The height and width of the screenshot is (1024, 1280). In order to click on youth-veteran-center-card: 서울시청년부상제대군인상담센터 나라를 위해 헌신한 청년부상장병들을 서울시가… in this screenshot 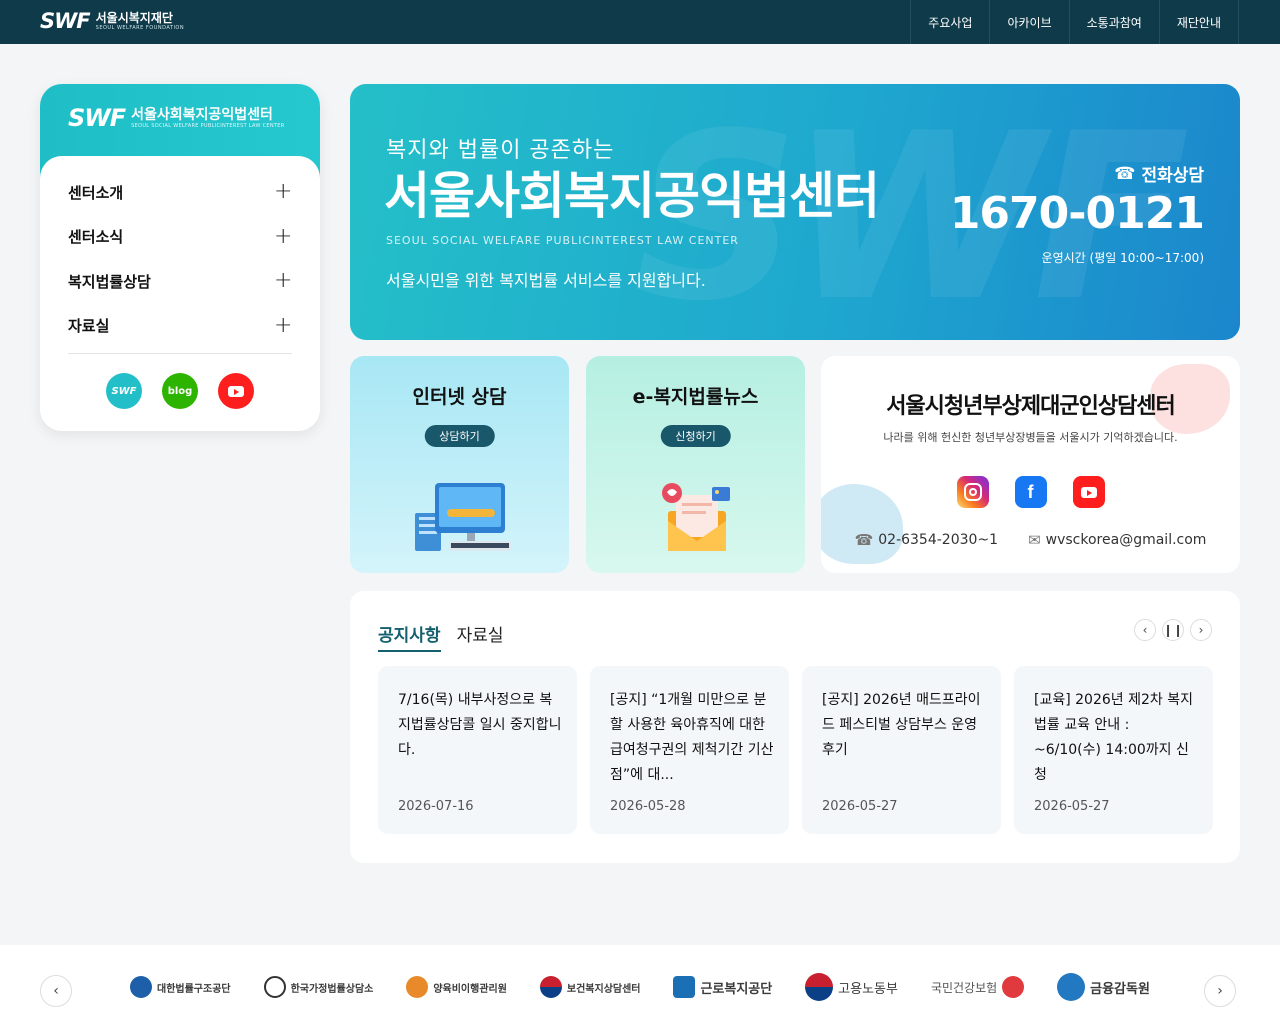, I will do `click(1030, 464)`.